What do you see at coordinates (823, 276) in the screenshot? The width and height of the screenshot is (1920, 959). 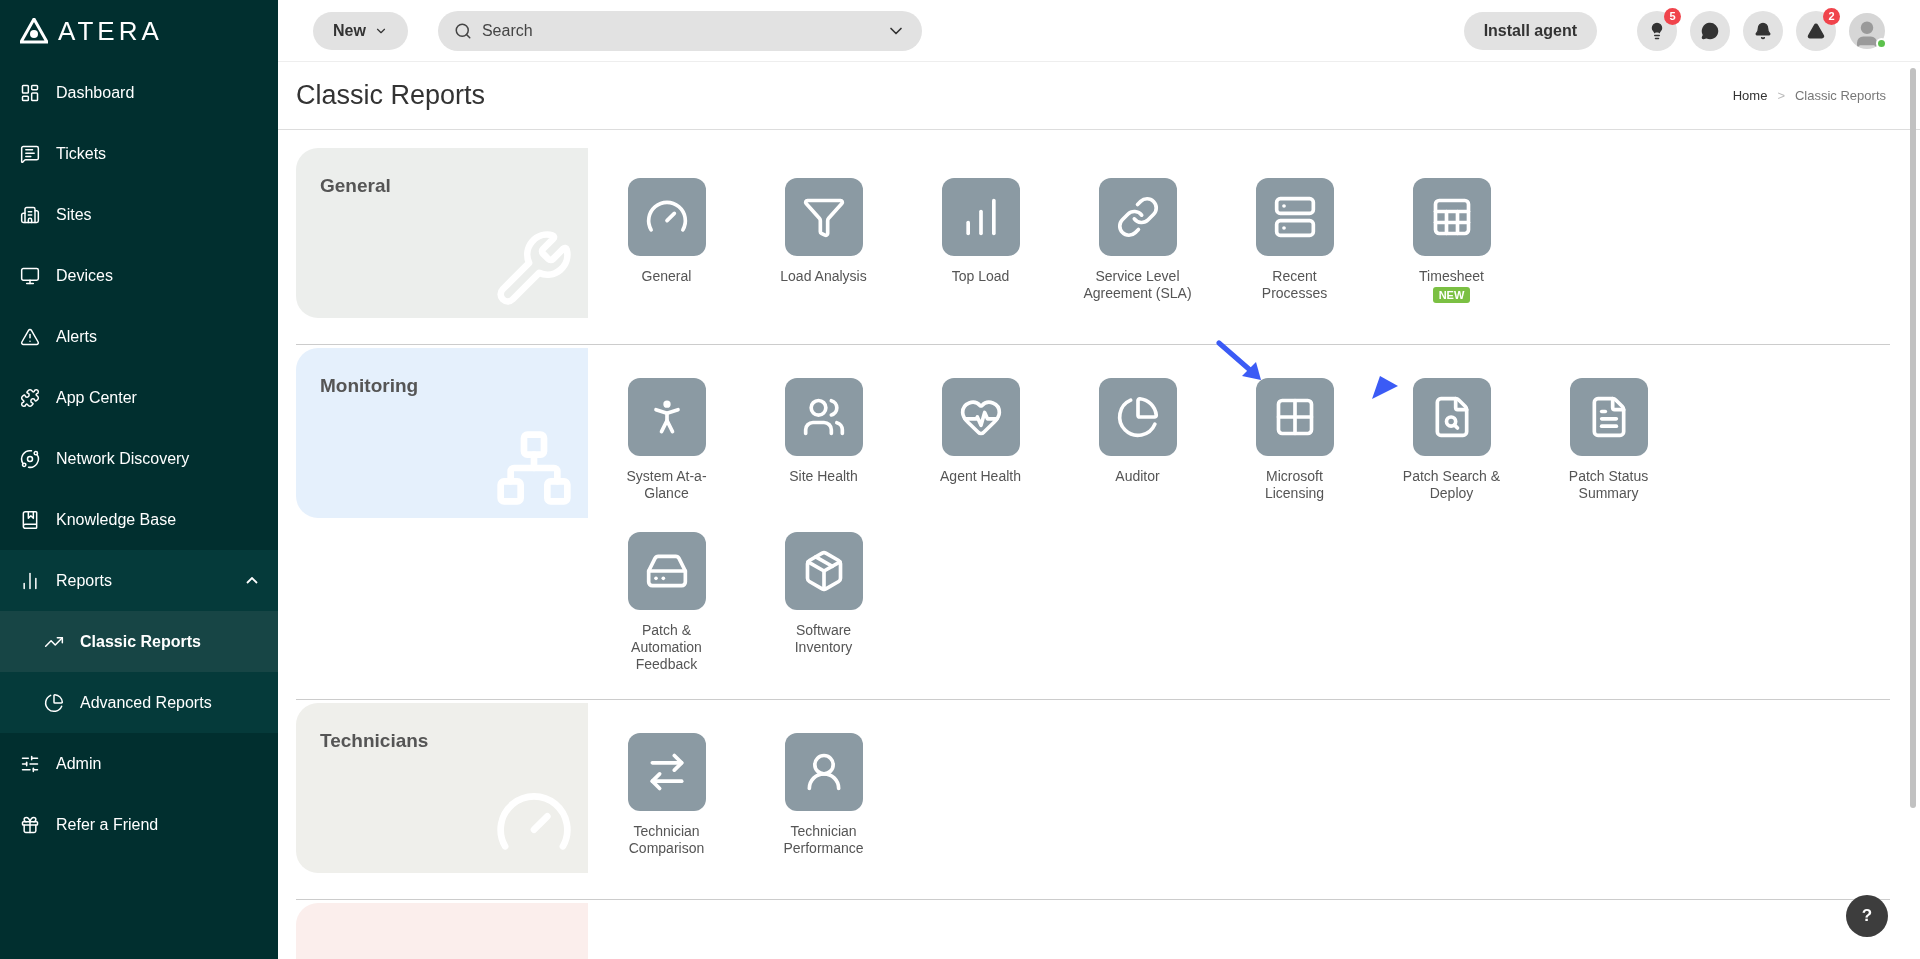 I see `report-label: Load Analysis` at bounding box center [823, 276].